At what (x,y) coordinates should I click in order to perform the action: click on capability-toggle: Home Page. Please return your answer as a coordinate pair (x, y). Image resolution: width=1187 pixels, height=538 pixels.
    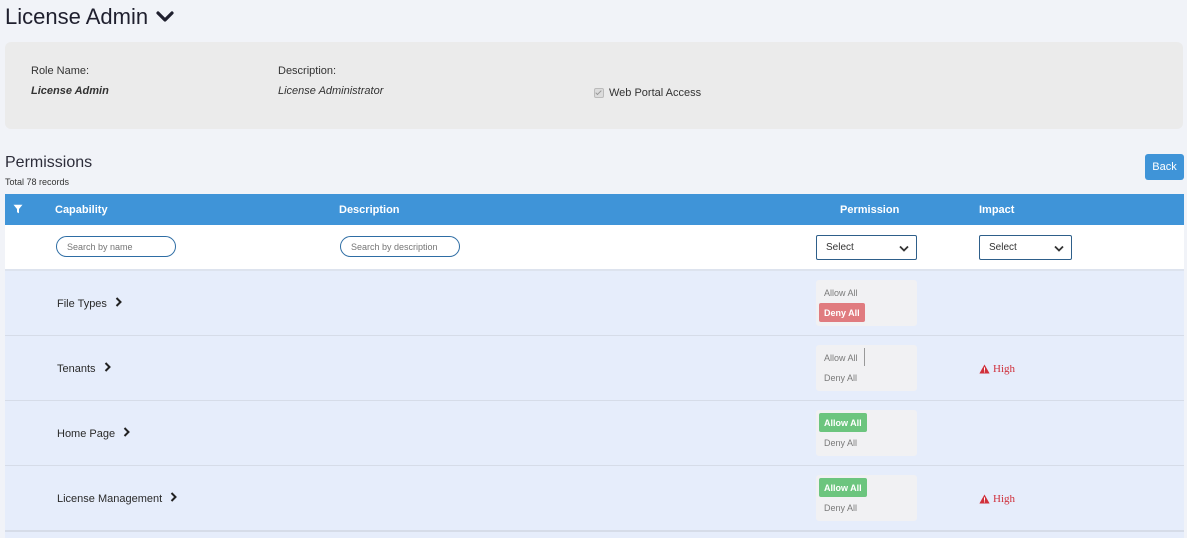
    Looking at the image, I should click on (94, 433).